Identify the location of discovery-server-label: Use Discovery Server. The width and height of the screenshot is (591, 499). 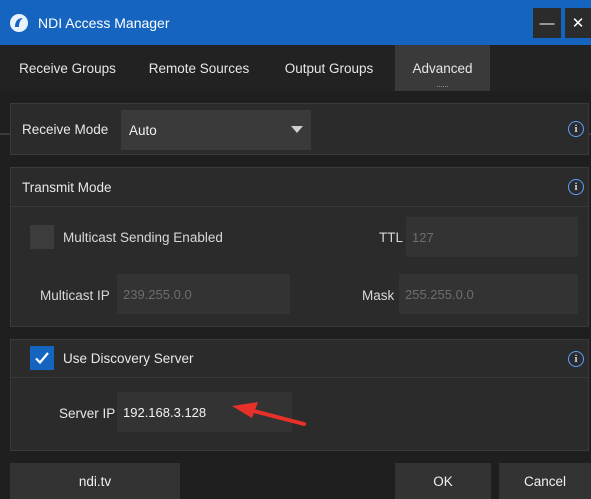
(128, 358).